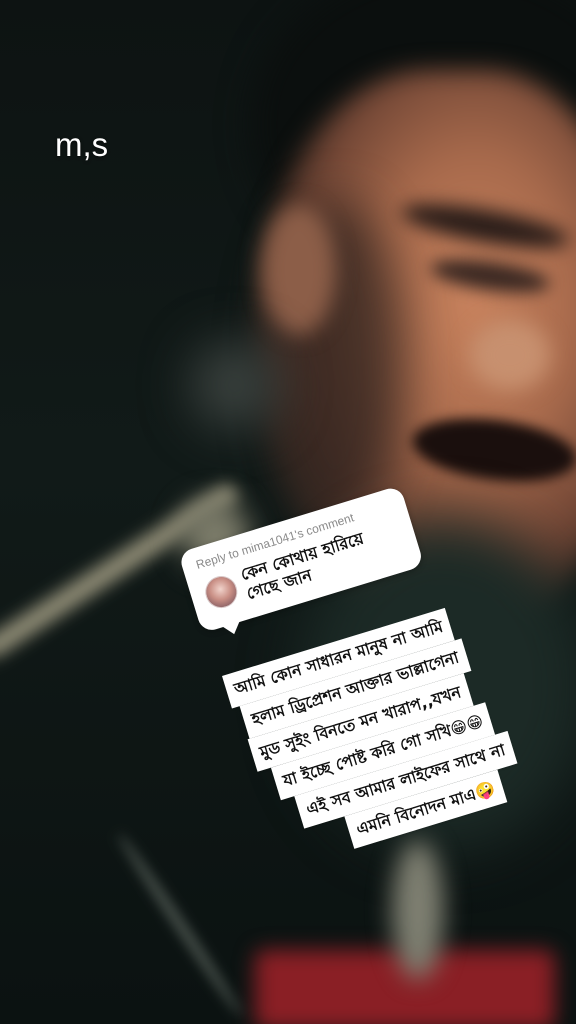  What do you see at coordinates (235, 385) in the screenshot?
I see `stage-light-glow` at bounding box center [235, 385].